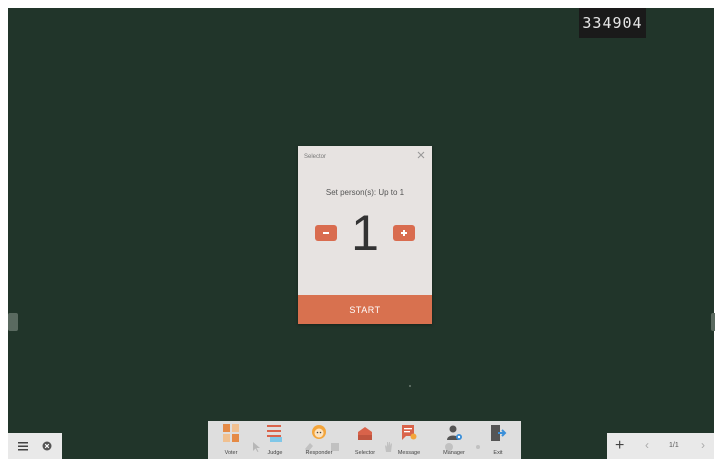  I want to click on toolbar-exit: Exit, so click(498, 441).